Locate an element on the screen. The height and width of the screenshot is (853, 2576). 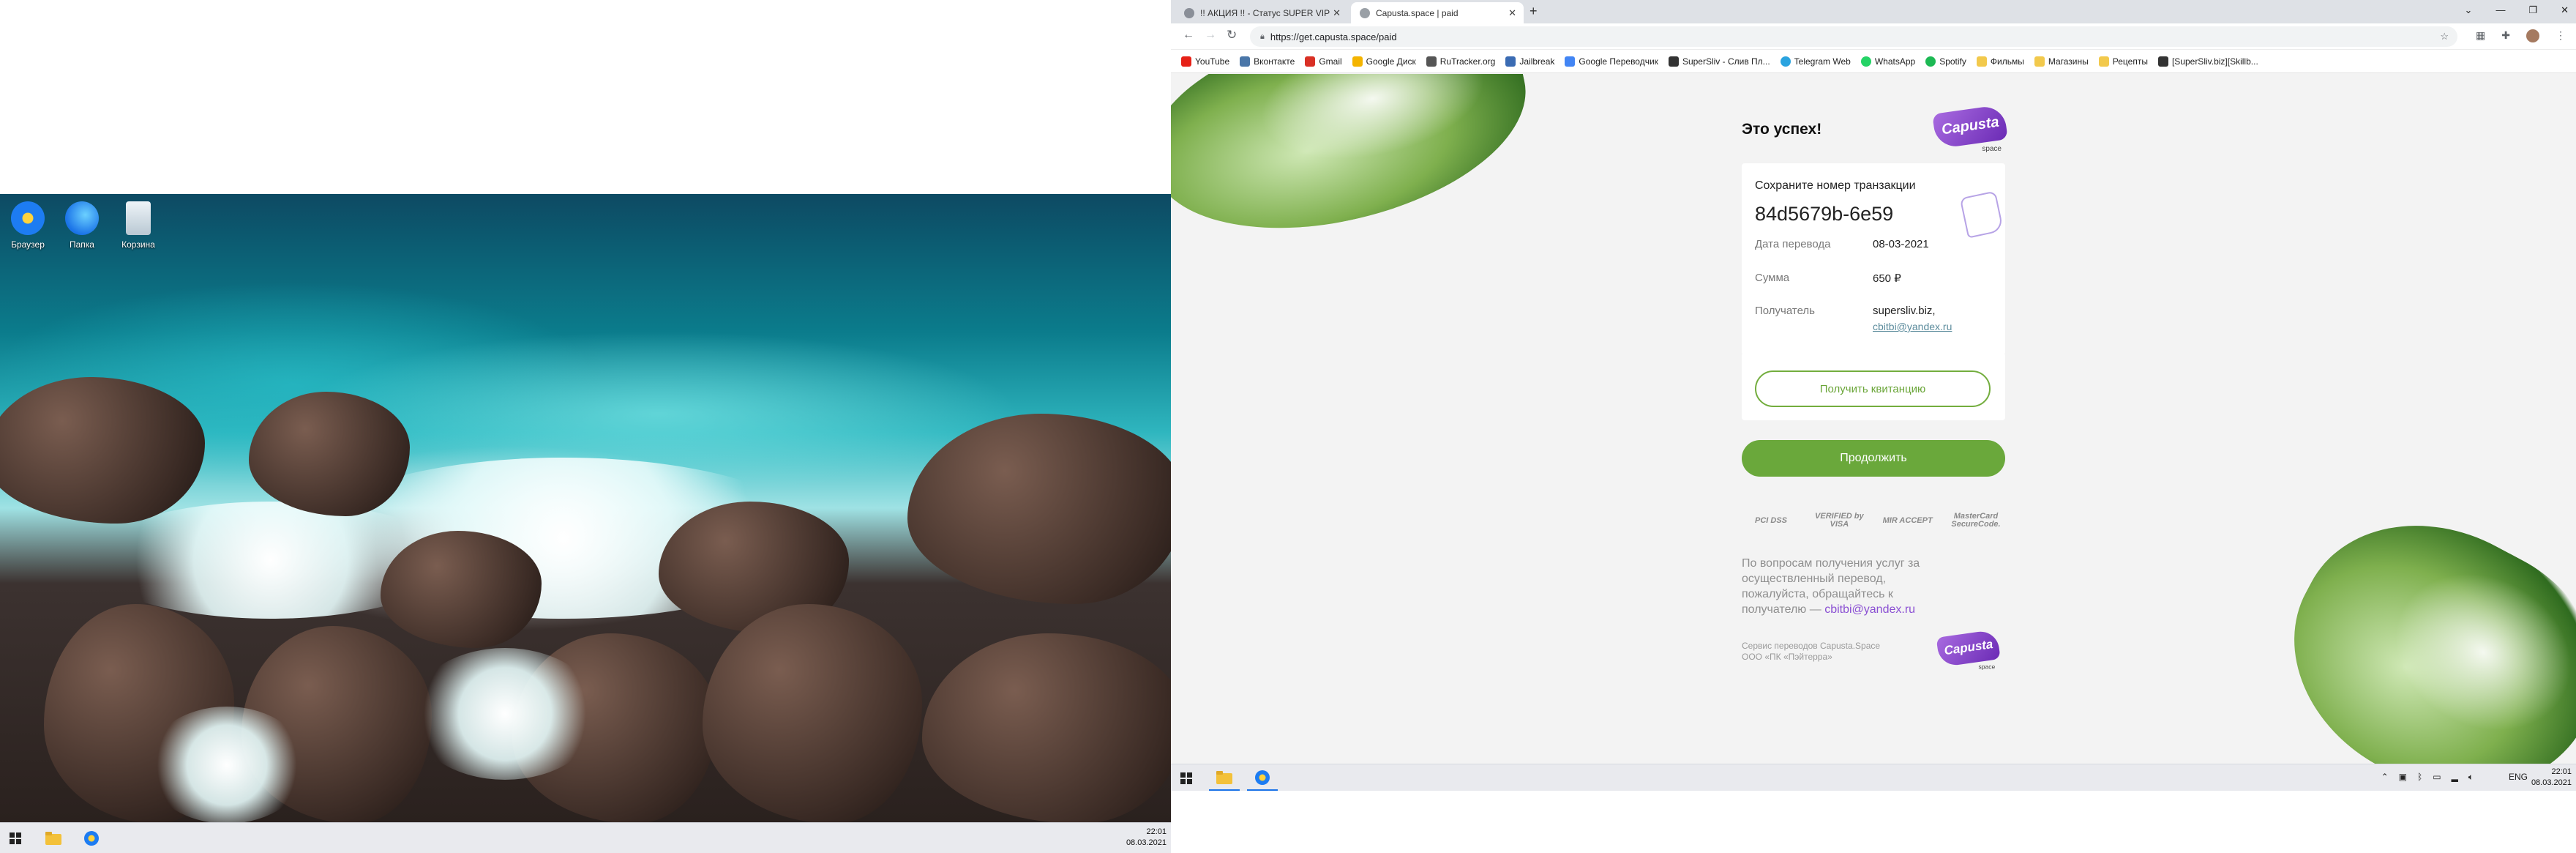
bookmark-vk: Вконтакте is located at coordinates (1267, 61).